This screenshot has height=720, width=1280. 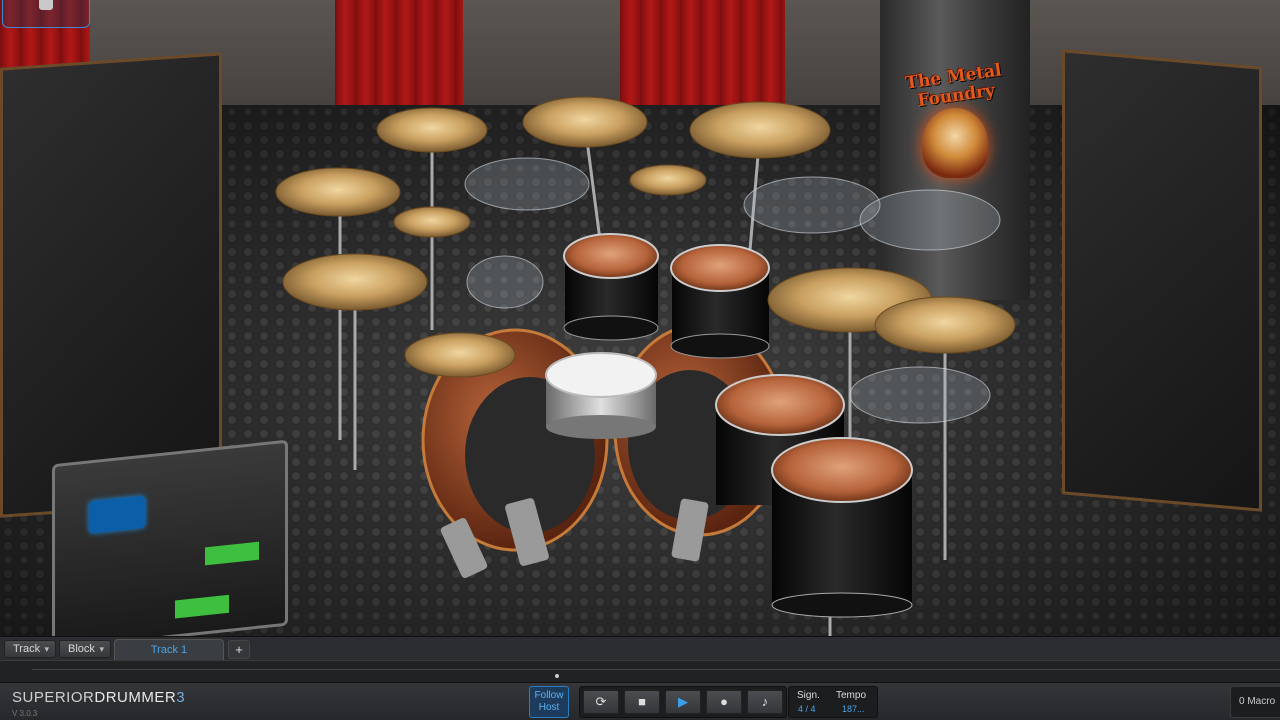 What do you see at coordinates (355, 282) in the screenshot?
I see `cymbal-ride-left` at bounding box center [355, 282].